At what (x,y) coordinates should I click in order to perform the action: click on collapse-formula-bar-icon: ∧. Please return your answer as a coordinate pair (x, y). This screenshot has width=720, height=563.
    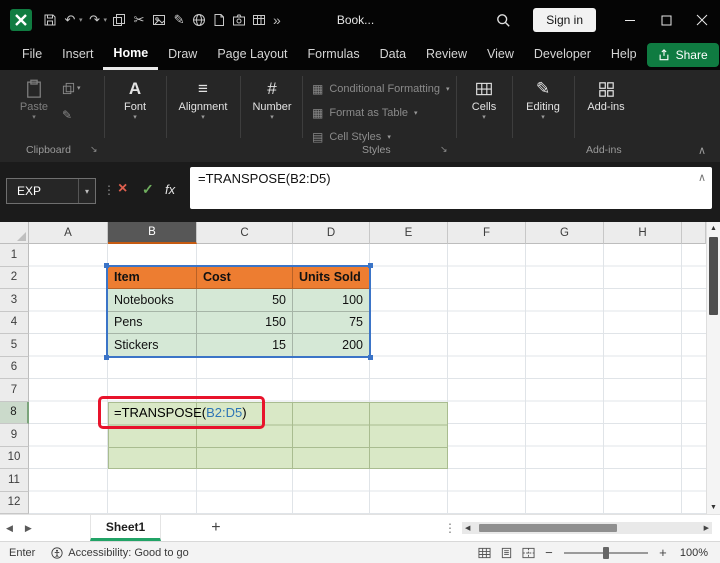
    Looking at the image, I should click on (702, 177).